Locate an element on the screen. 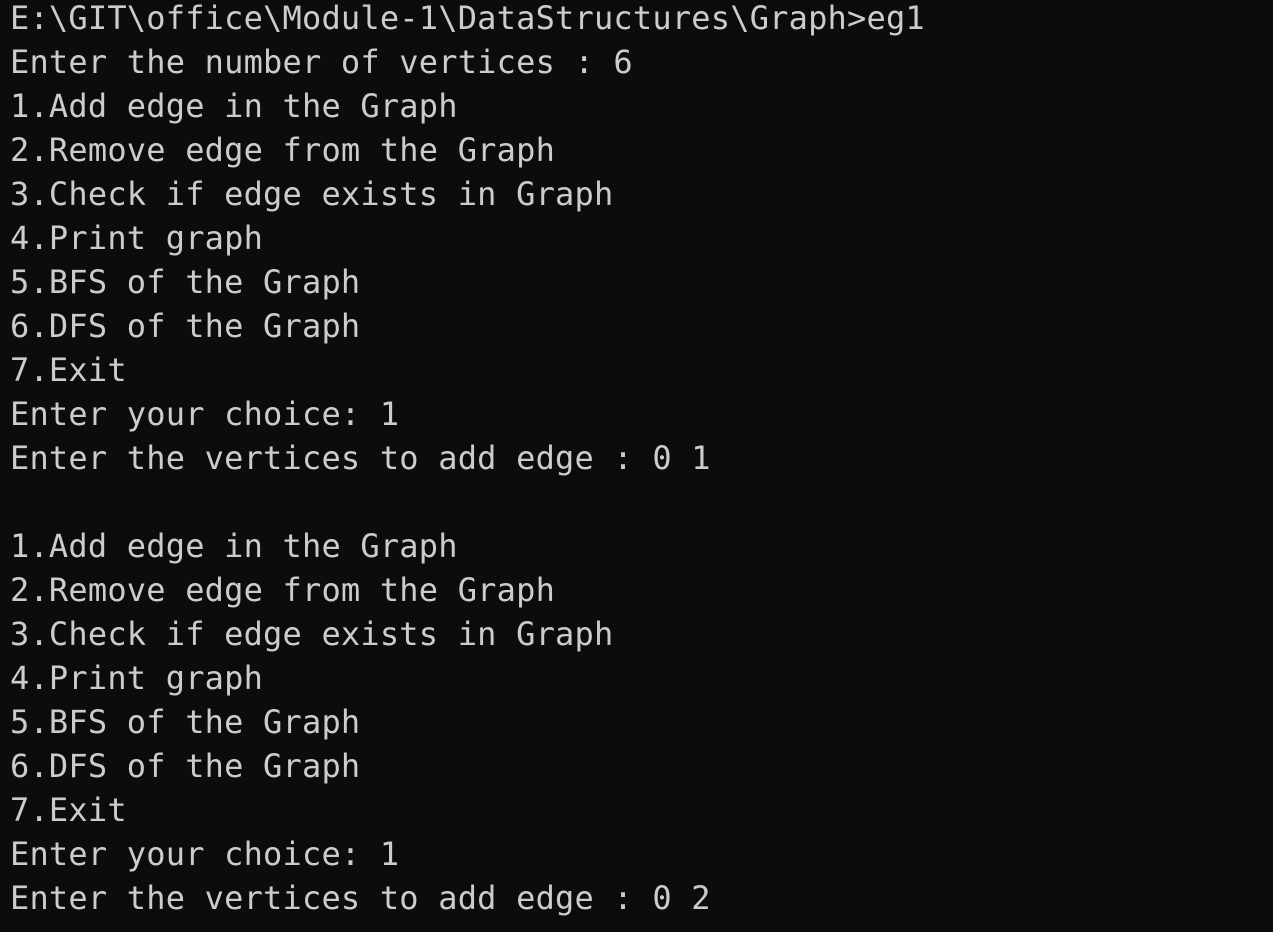 Image resolution: width=1273 pixels, height=932 pixels. add-edge-prompt: Enter the vertices to add edge : 0 2 is located at coordinates (360, 898).